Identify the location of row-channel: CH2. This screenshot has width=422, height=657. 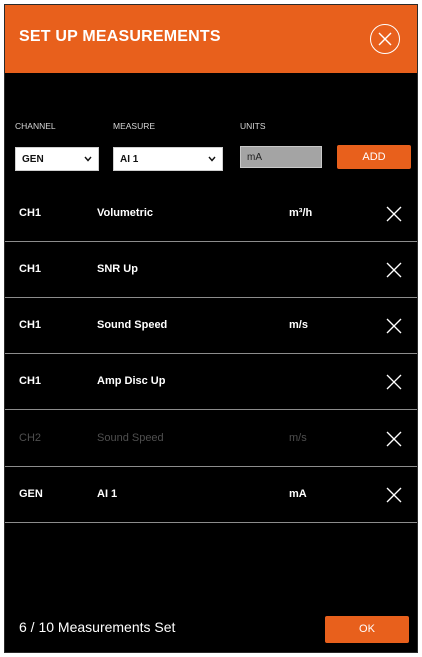
(30, 438).